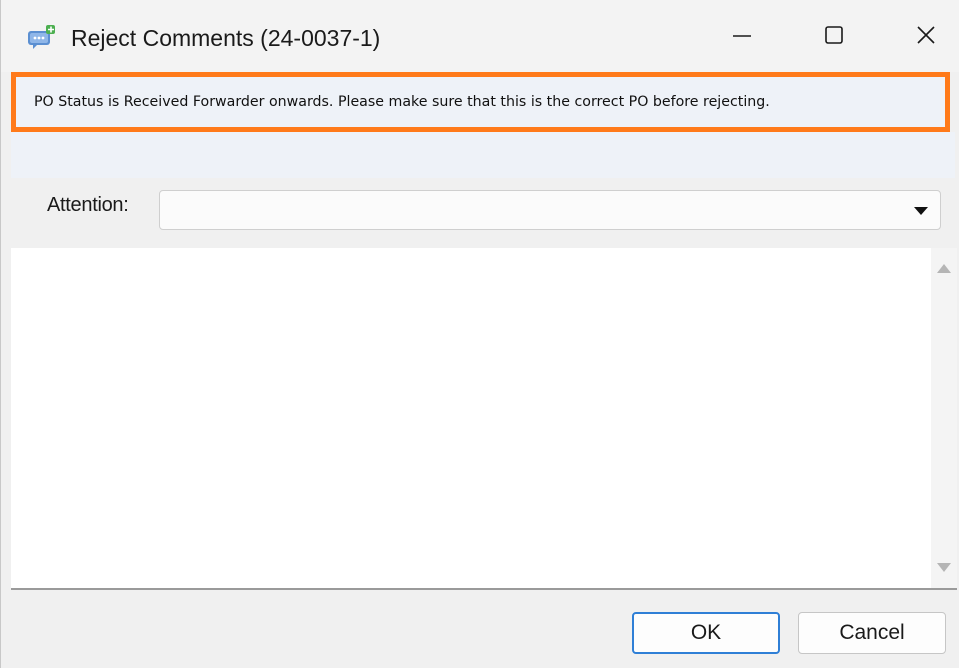 This screenshot has height=668, width=959. I want to click on chevron-down-icon, so click(921, 211).